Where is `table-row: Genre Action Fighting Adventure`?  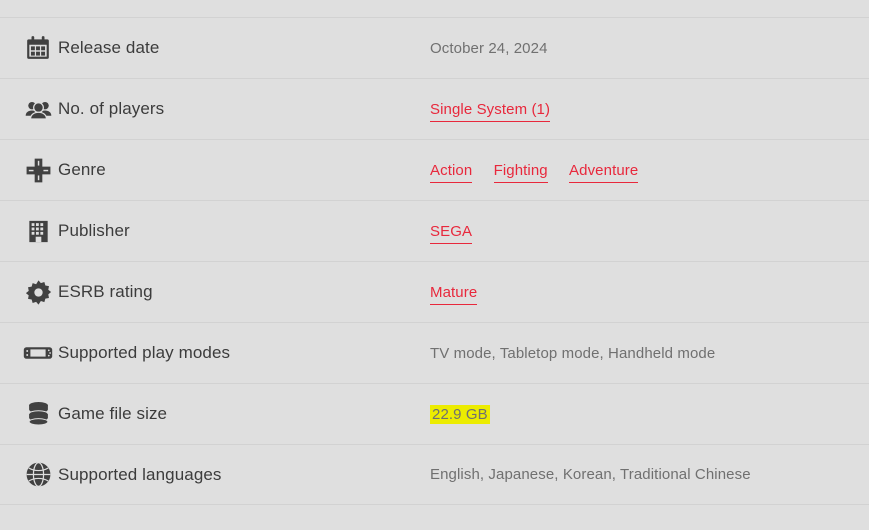
table-row: Genre Action Fighting Adventure is located at coordinates (434, 169).